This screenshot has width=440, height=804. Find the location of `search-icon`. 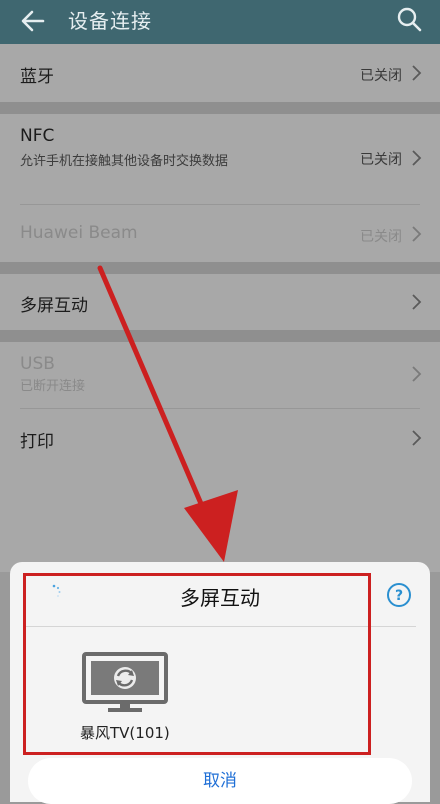

search-icon is located at coordinates (409, 19).